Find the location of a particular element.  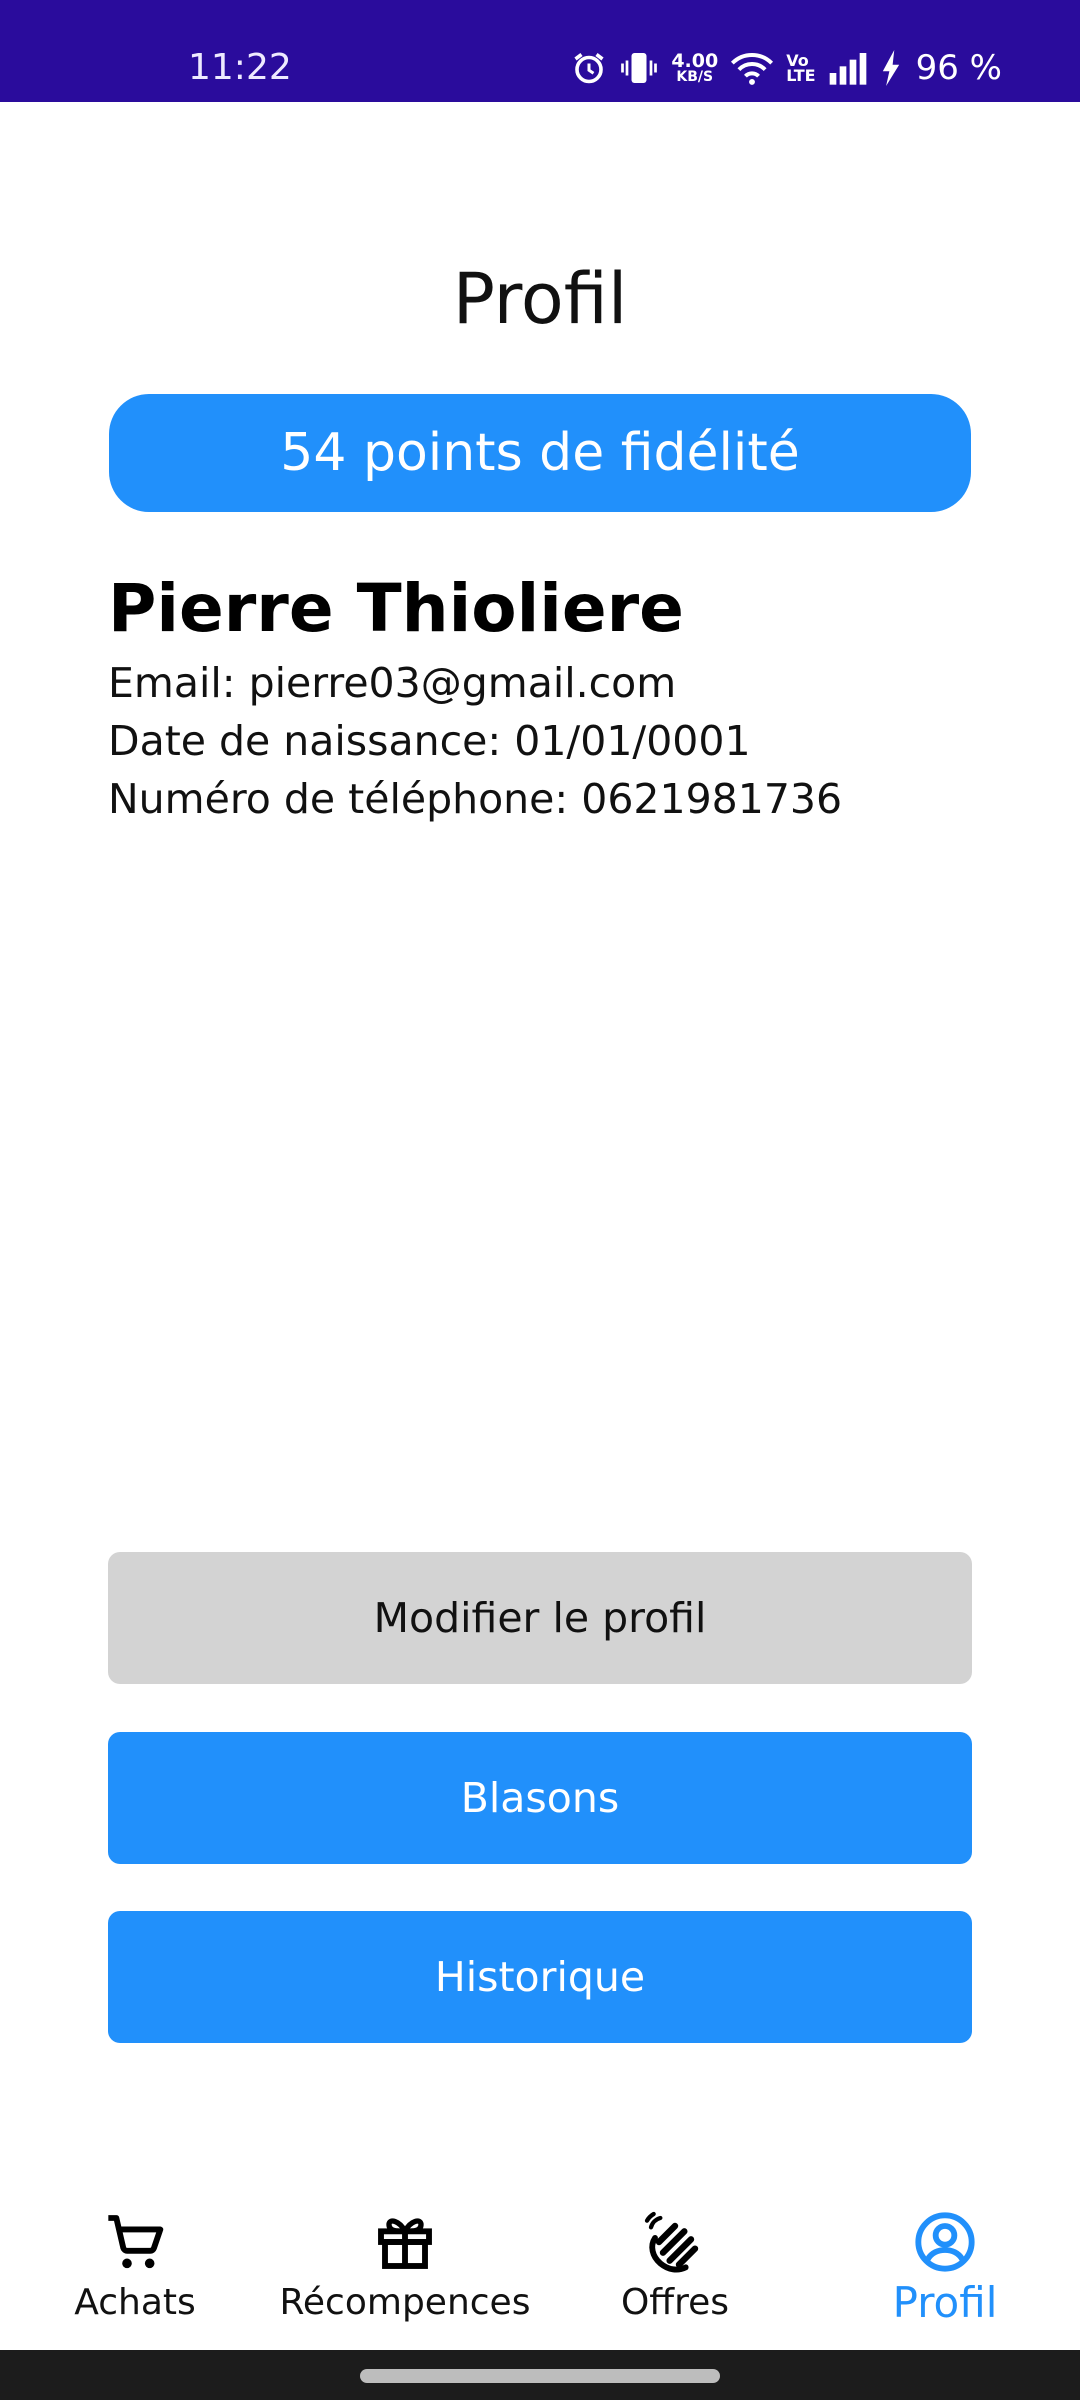

wifi-icon is located at coordinates (752, 69).